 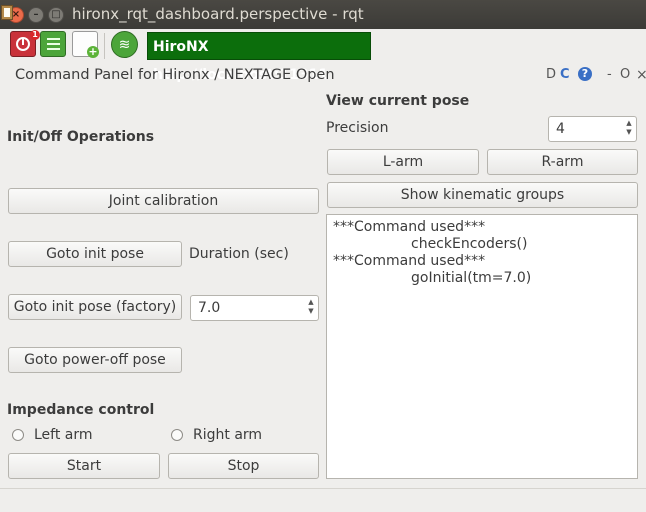 What do you see at coordinates (243, 466) in the screenshot?
I see `impedance-stop-button: Stop` at bounding box center [243, 466].